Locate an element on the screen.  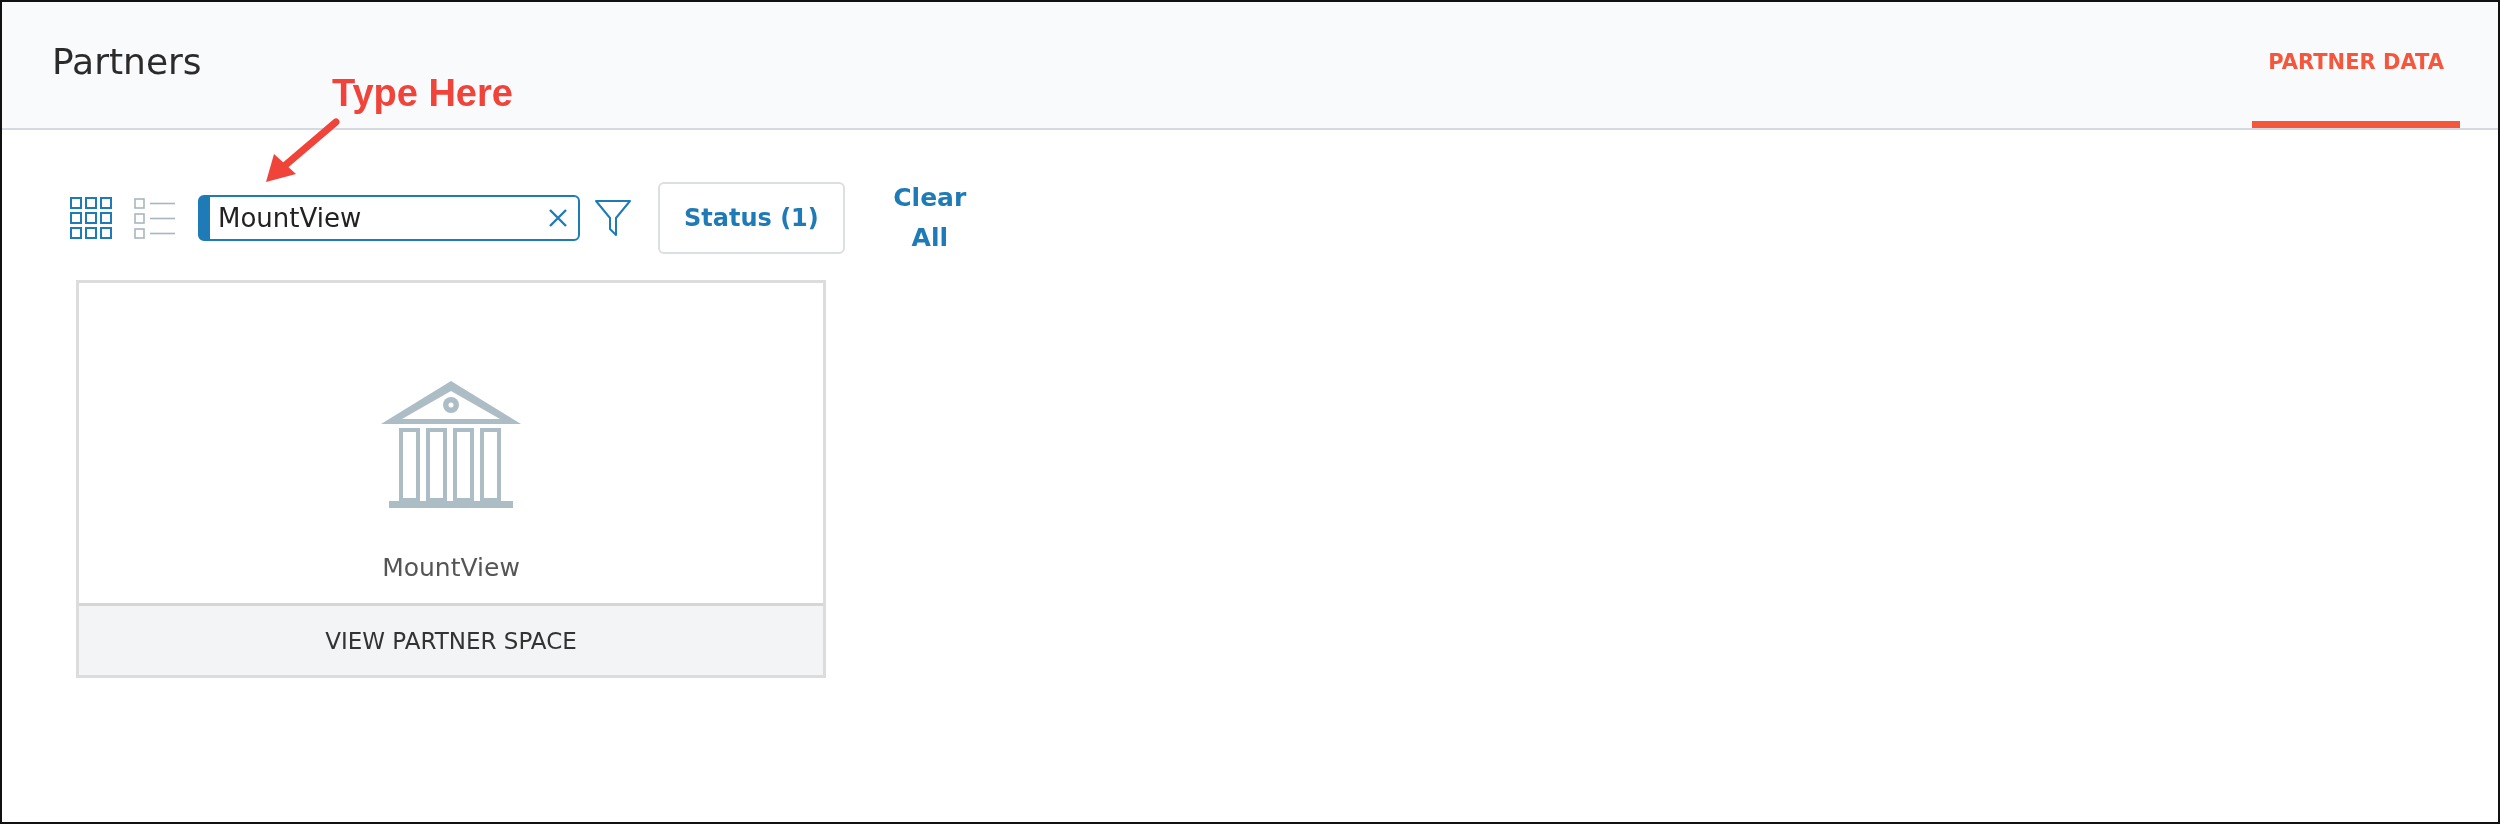
search-field: MountView is located at coordinates (389, 218).